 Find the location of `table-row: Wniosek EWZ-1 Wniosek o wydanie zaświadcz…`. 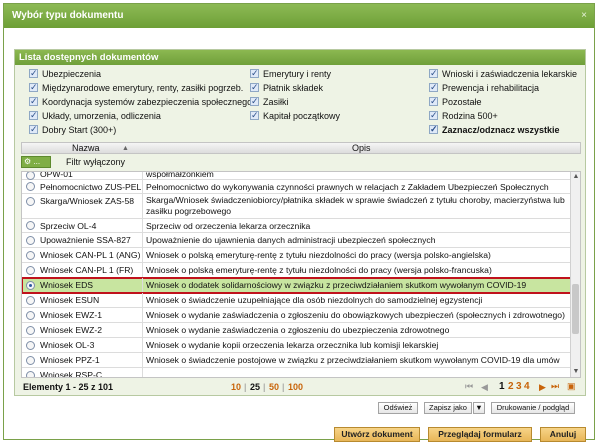

table-row: Wniosek EWZ-1 Wniosek o wydanie zaświadcz… is located at coordinates (297, 315).